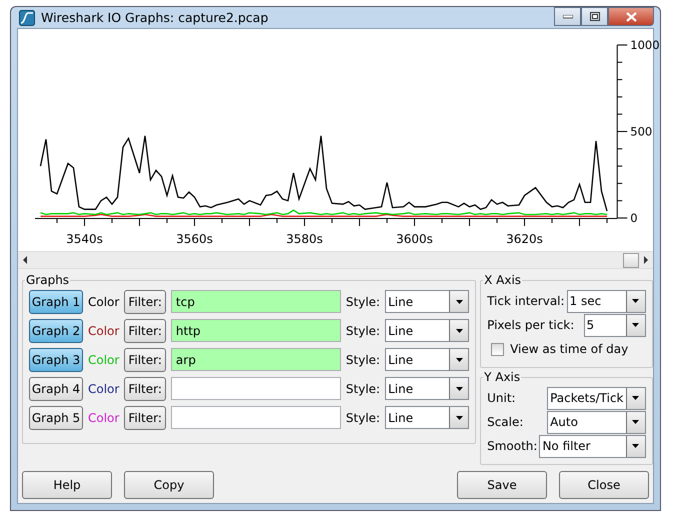 This screenshot has height=520, width=688. I want to click on y-tick-label: 1000, so click(645, 45).